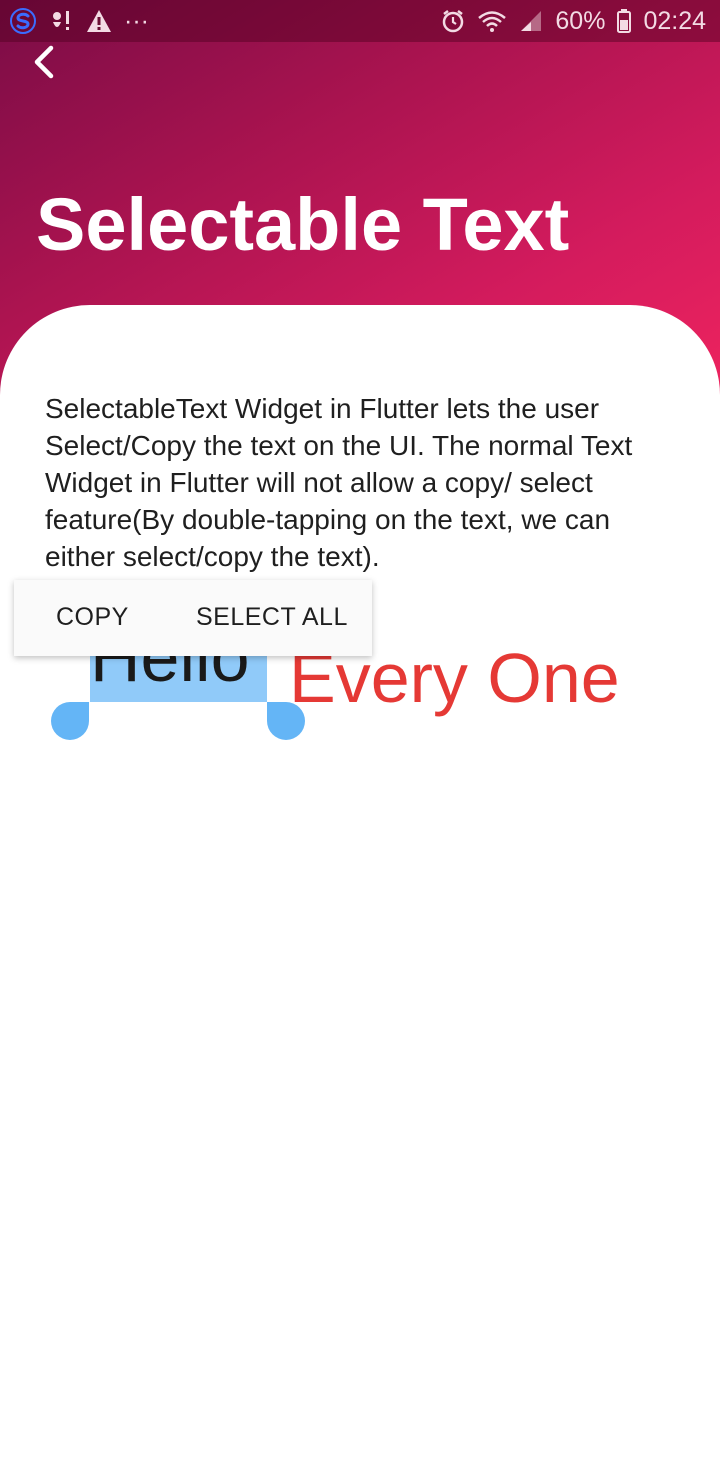 The width and height of the screenshot is (720, 1480). I want to click on warning-icon, so click(99, 21).